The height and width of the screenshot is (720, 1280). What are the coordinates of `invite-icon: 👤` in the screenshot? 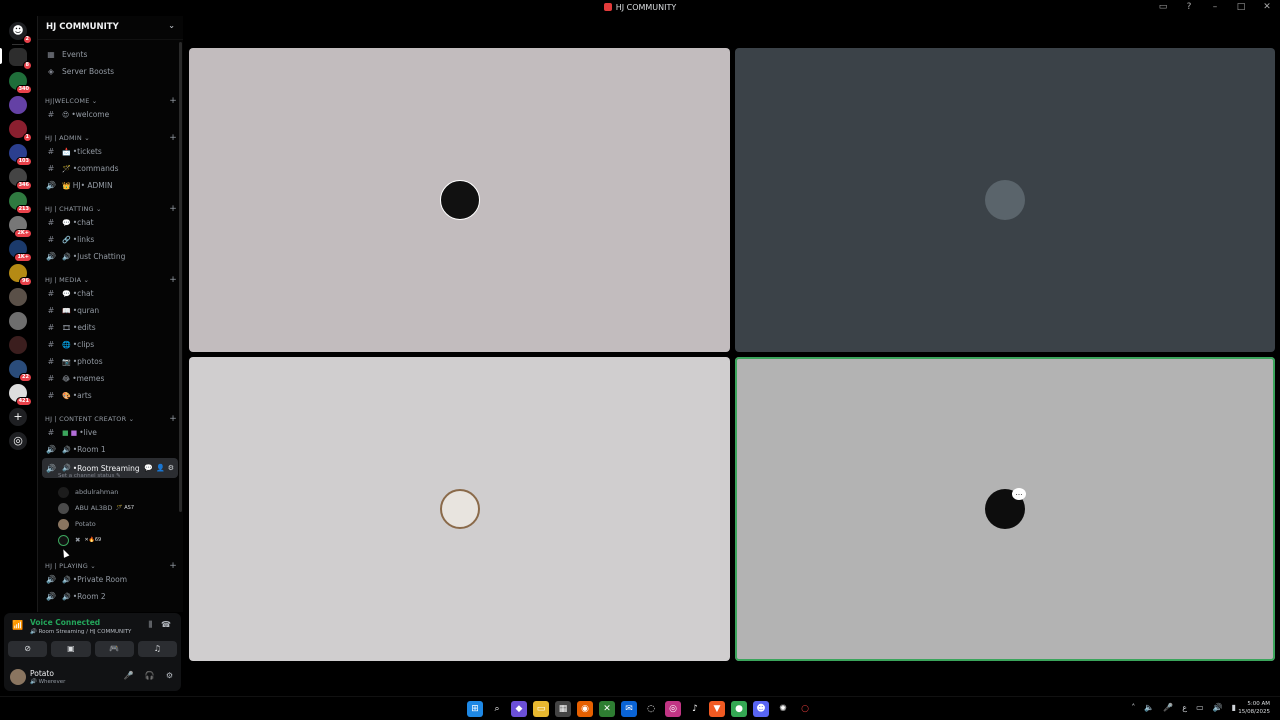 It's located at (160, 468).